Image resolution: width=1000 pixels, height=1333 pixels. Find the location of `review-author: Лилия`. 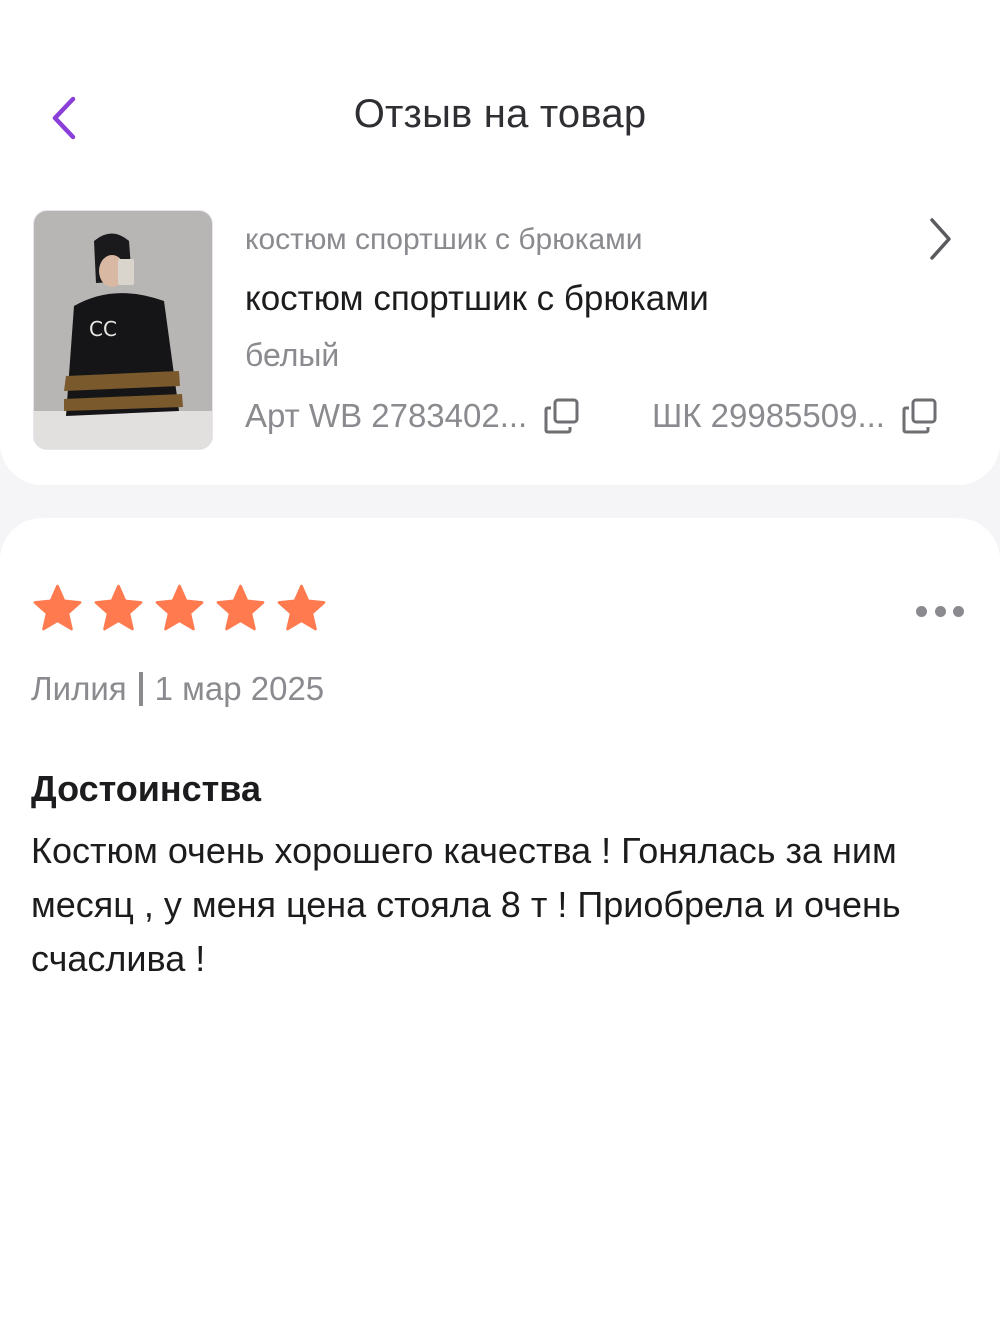

review-author: Лилия is located at coordinates (79, 688).